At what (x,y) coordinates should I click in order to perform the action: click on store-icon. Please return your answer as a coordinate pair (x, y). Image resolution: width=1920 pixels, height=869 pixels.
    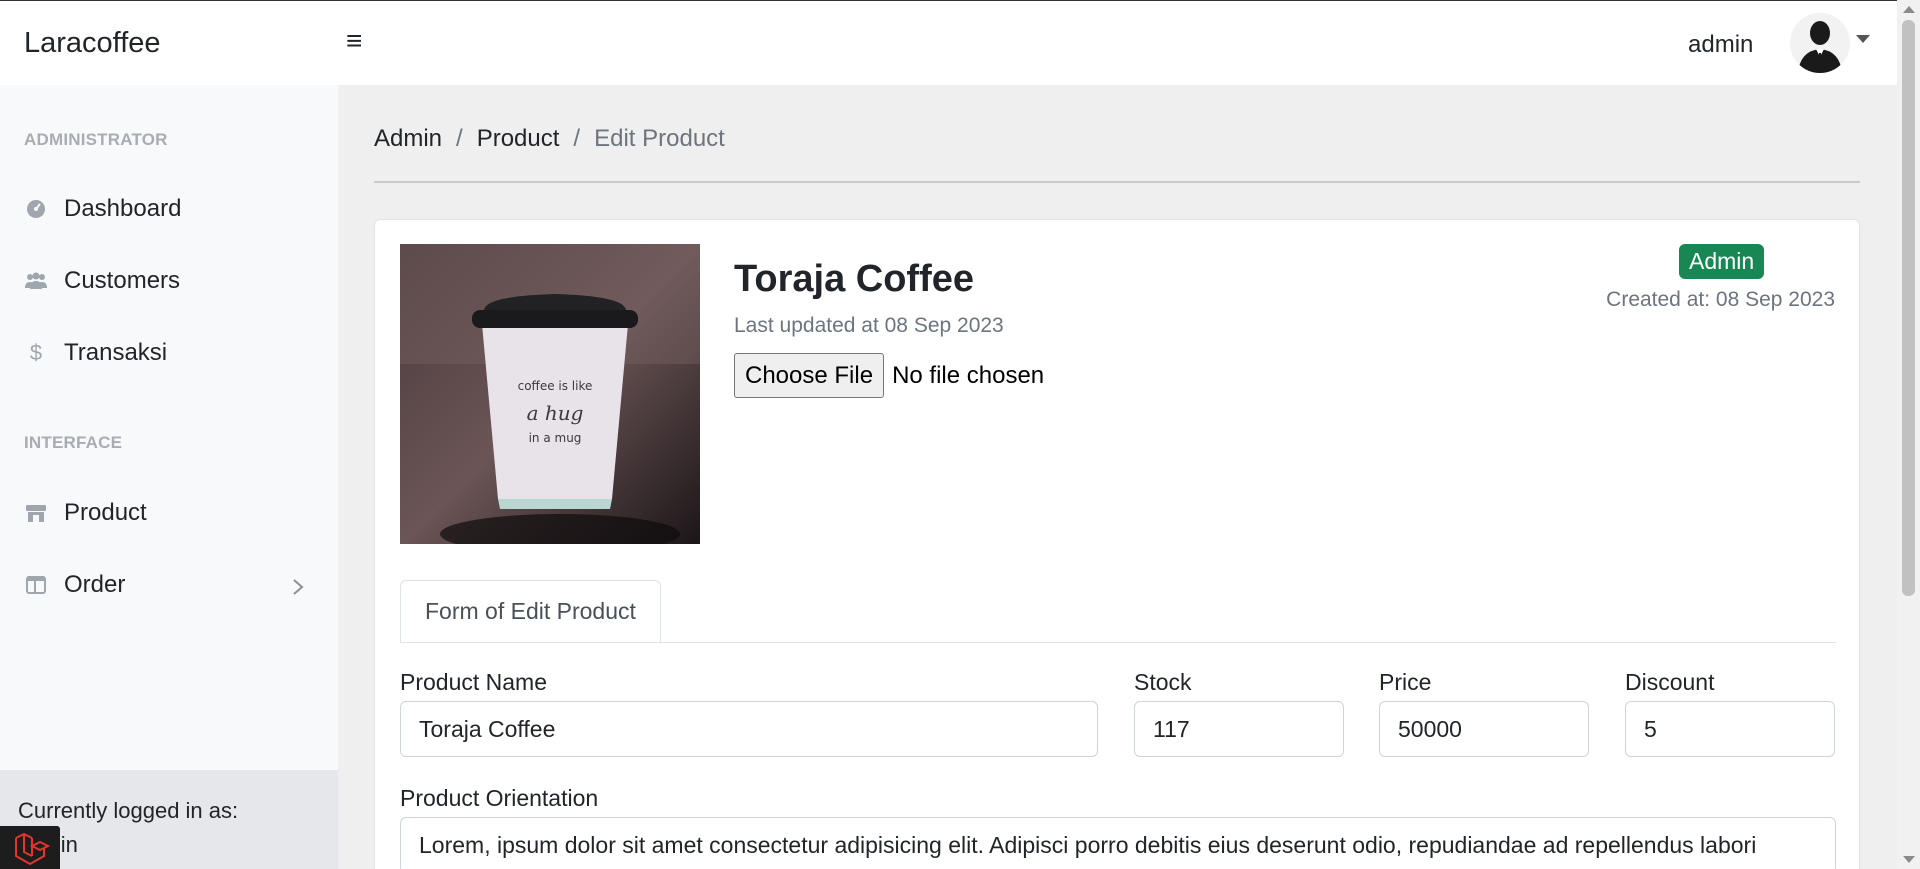
    Looking at the image, I should click on (36, 513).